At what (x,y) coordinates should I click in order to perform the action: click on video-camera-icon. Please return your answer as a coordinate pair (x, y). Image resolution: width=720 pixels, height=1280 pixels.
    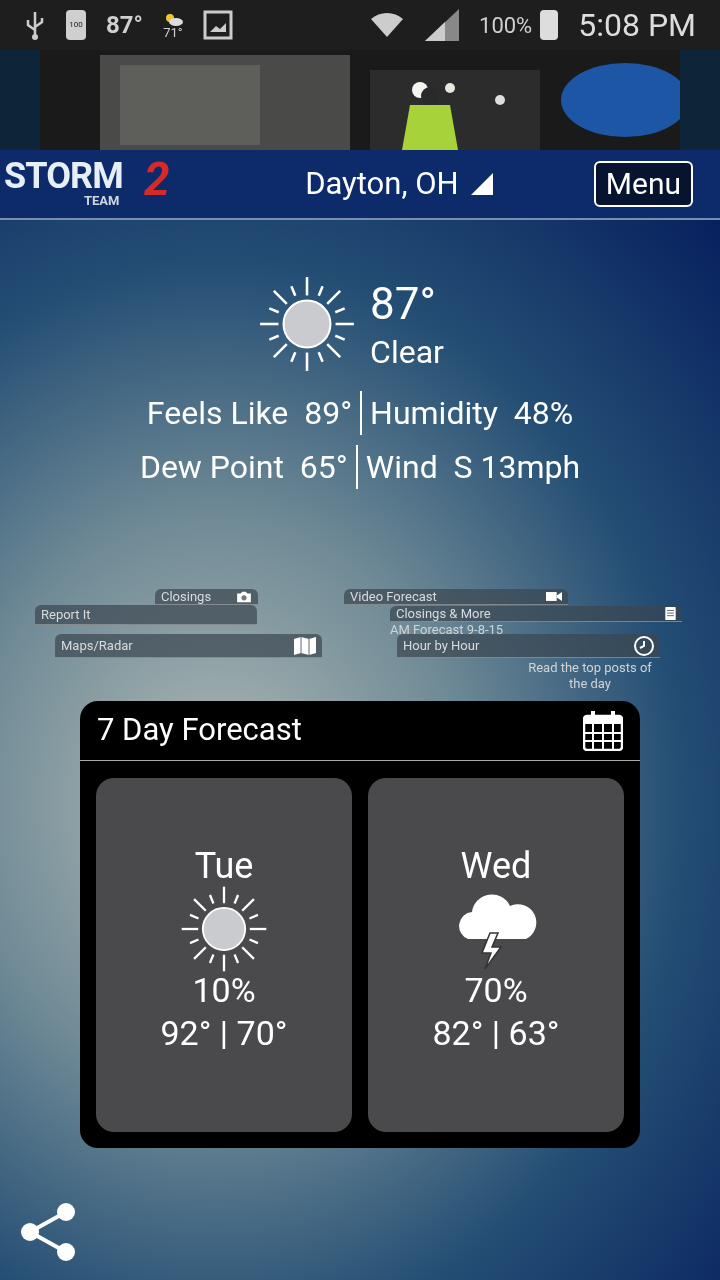
    Looking at the image, I should click on (554, 596).